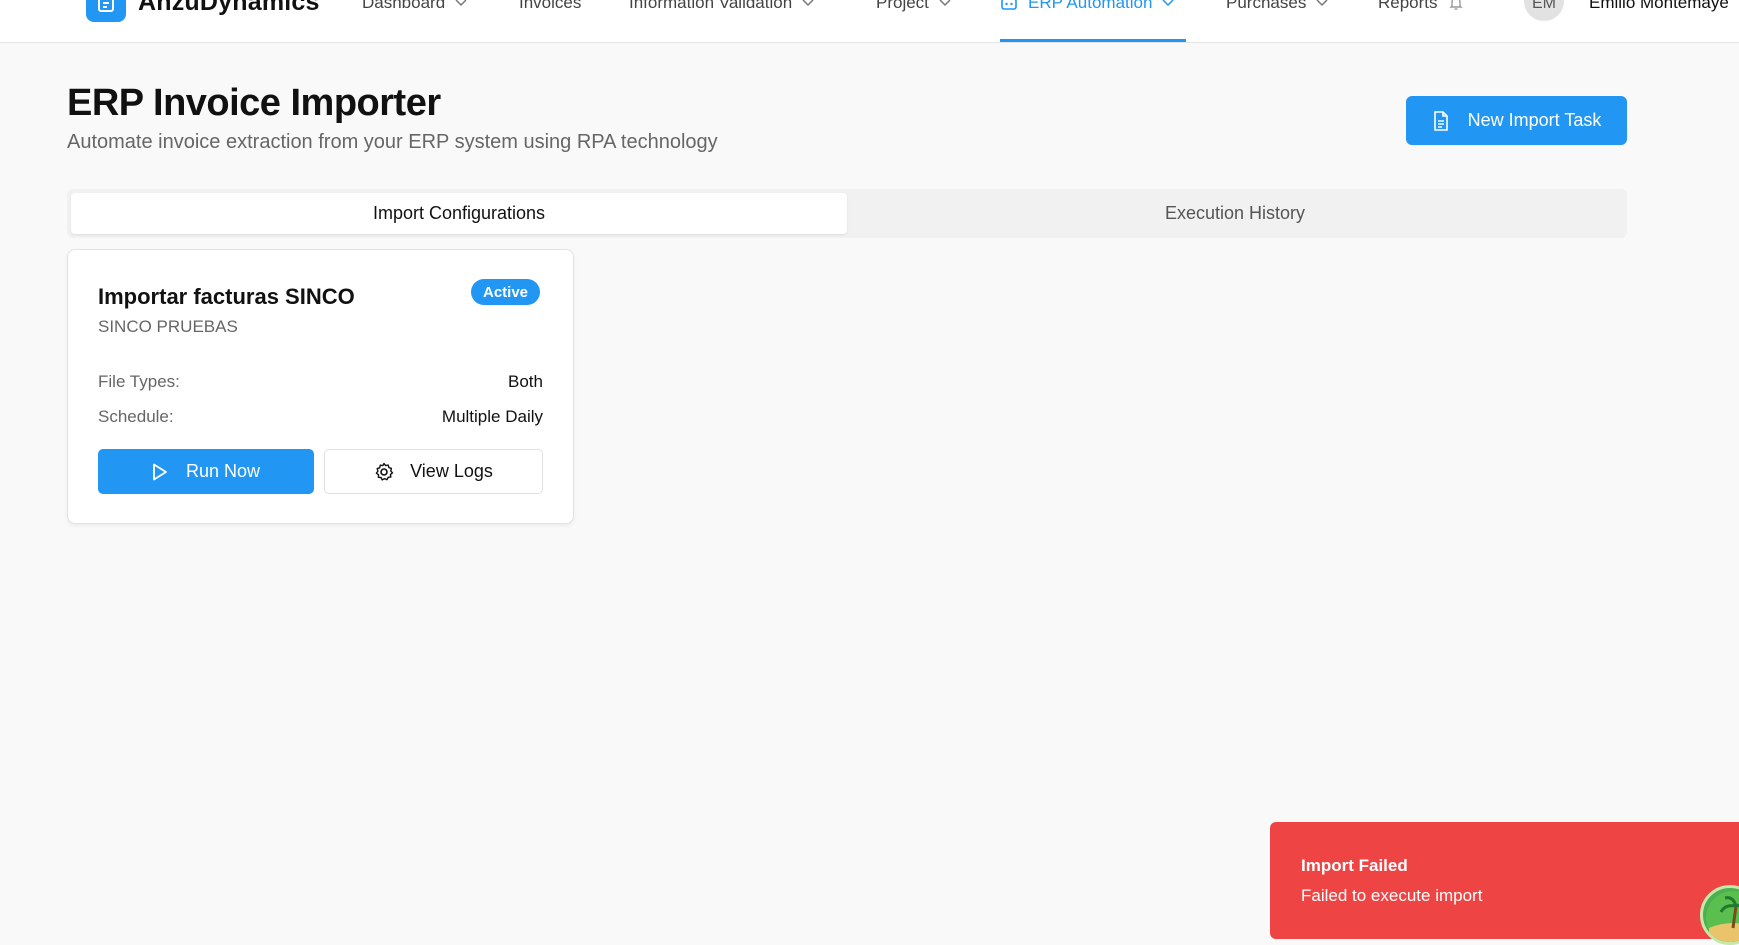 This screenshot has width=1739, height=945. I want to click on run-now-label: Run Now, so click(223, 471).